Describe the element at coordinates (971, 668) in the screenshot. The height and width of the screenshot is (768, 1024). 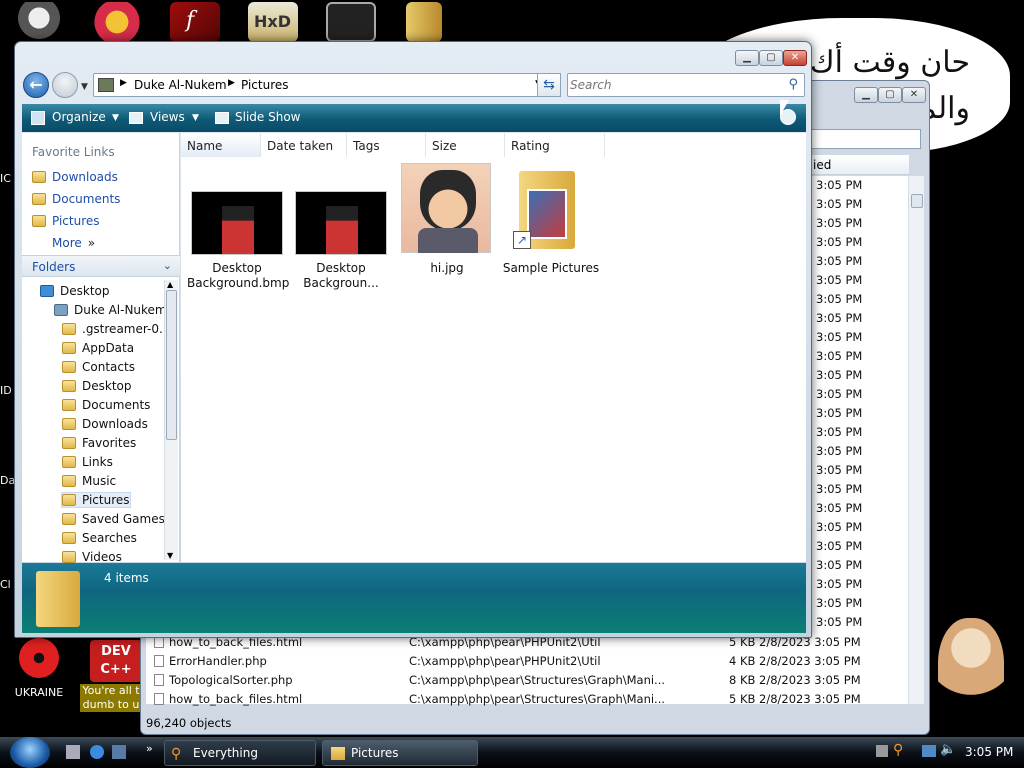
I see `hamster-image` at that location.